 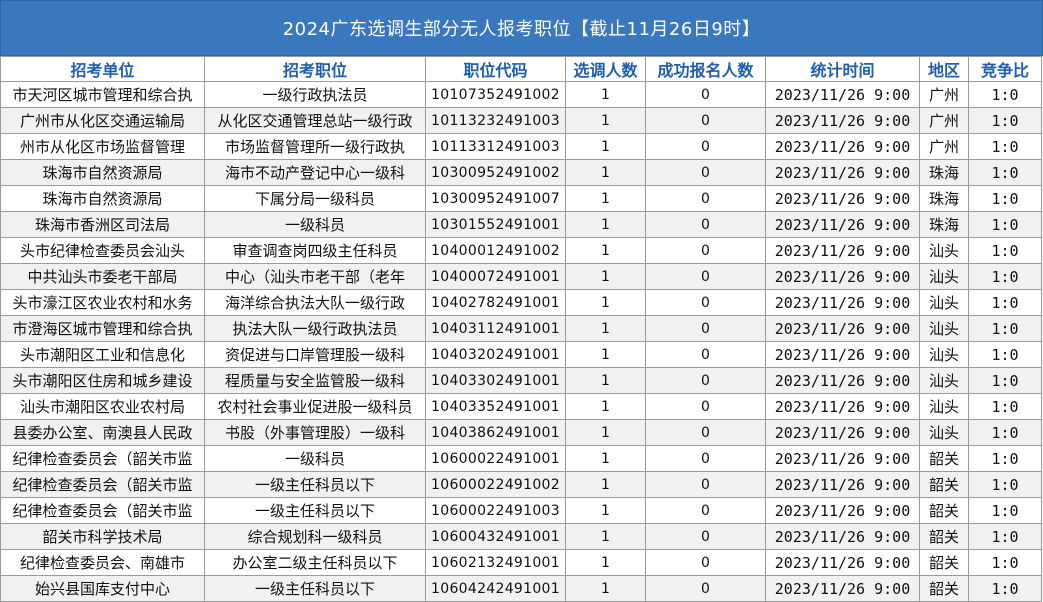 I want to click on cell-unit: 市天河区城市管理和综合执, so click(x=102, y=94).